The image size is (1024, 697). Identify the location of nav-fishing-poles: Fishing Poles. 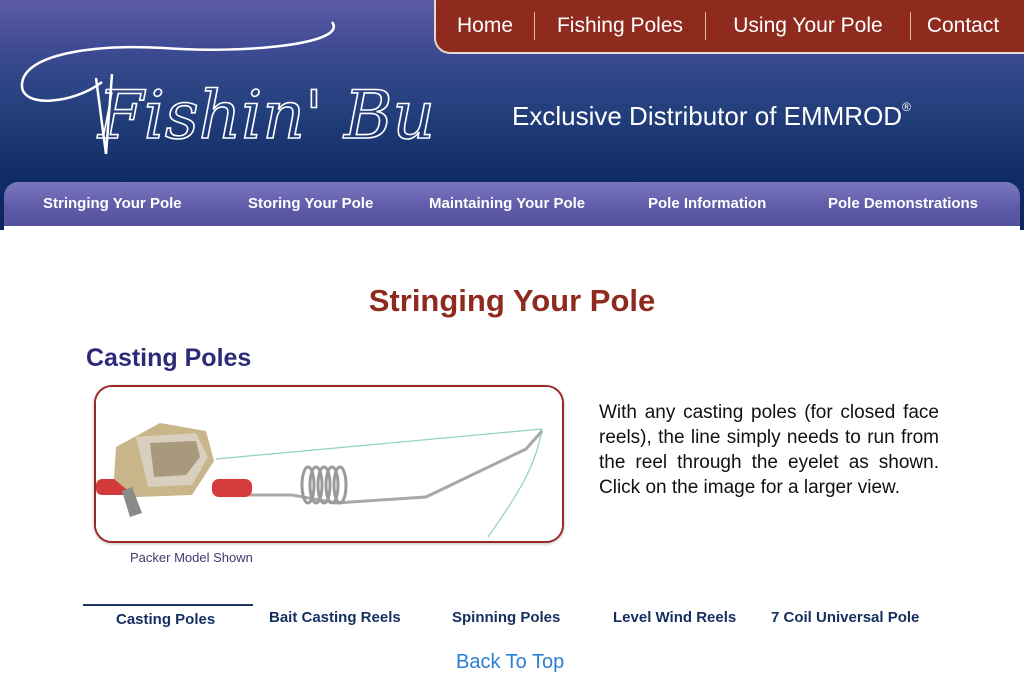
(620, 26).